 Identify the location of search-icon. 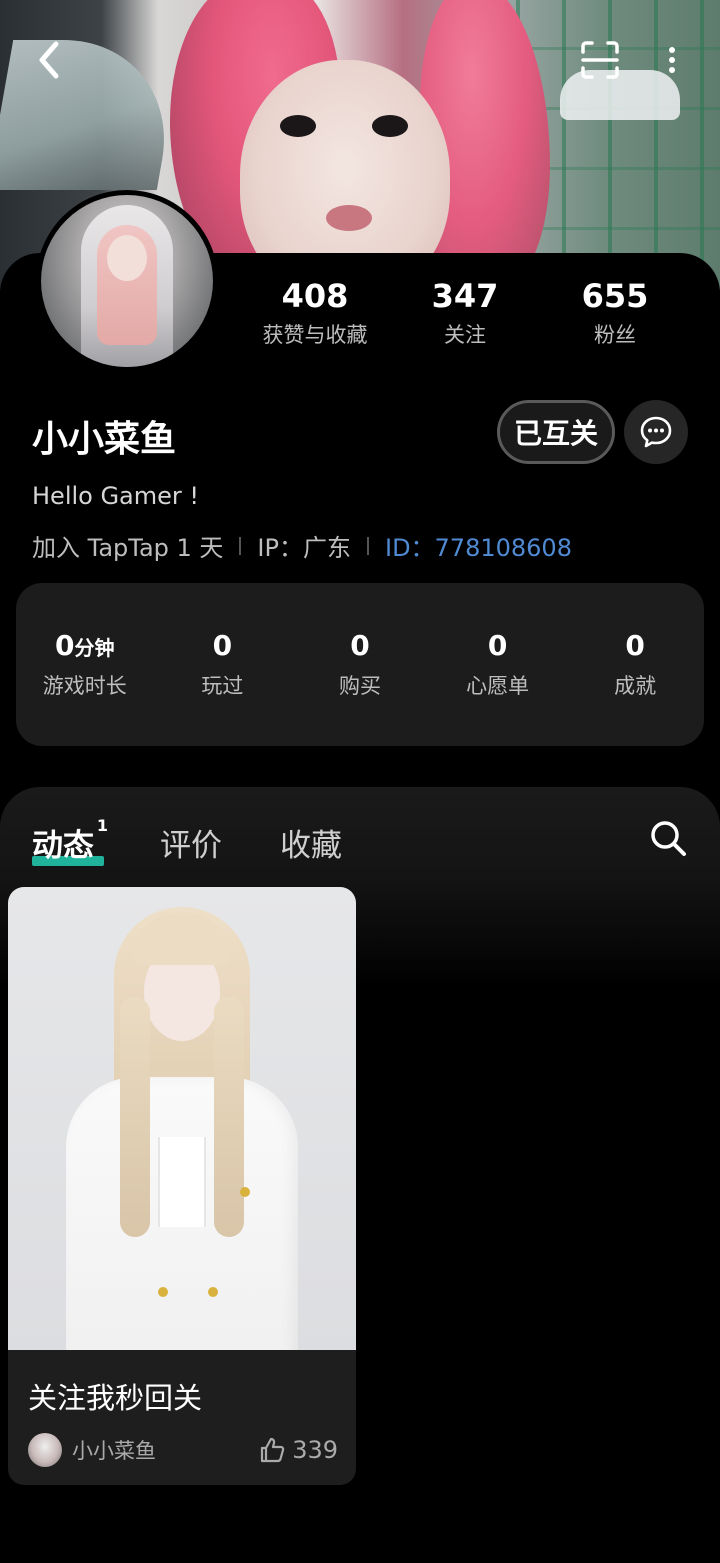
(668, 838).